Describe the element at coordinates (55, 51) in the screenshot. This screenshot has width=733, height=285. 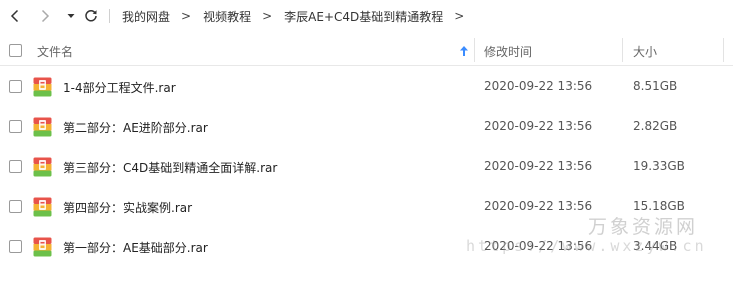
I see `column-header-name: 文件名` at that location.